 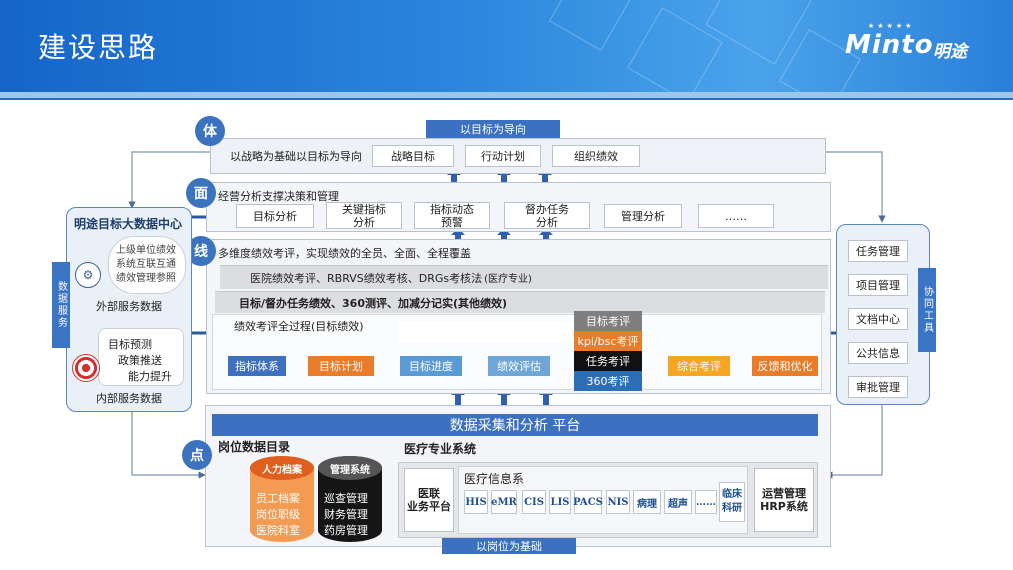 I want to click on mian-item-dynamic-warning: 指标动态 预警, so click(x=452, y=215).